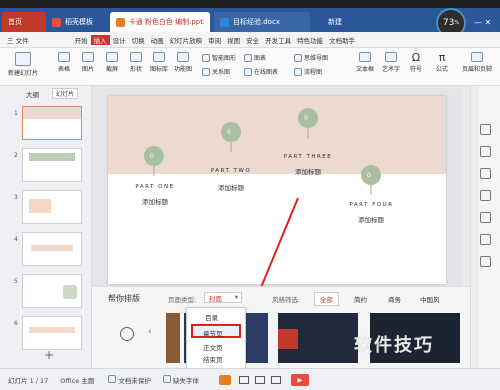 The image size is (500, 390). Describe the element at coordinates (136, 62) in the screenshot. I see `shape-button: 形状` at that location.